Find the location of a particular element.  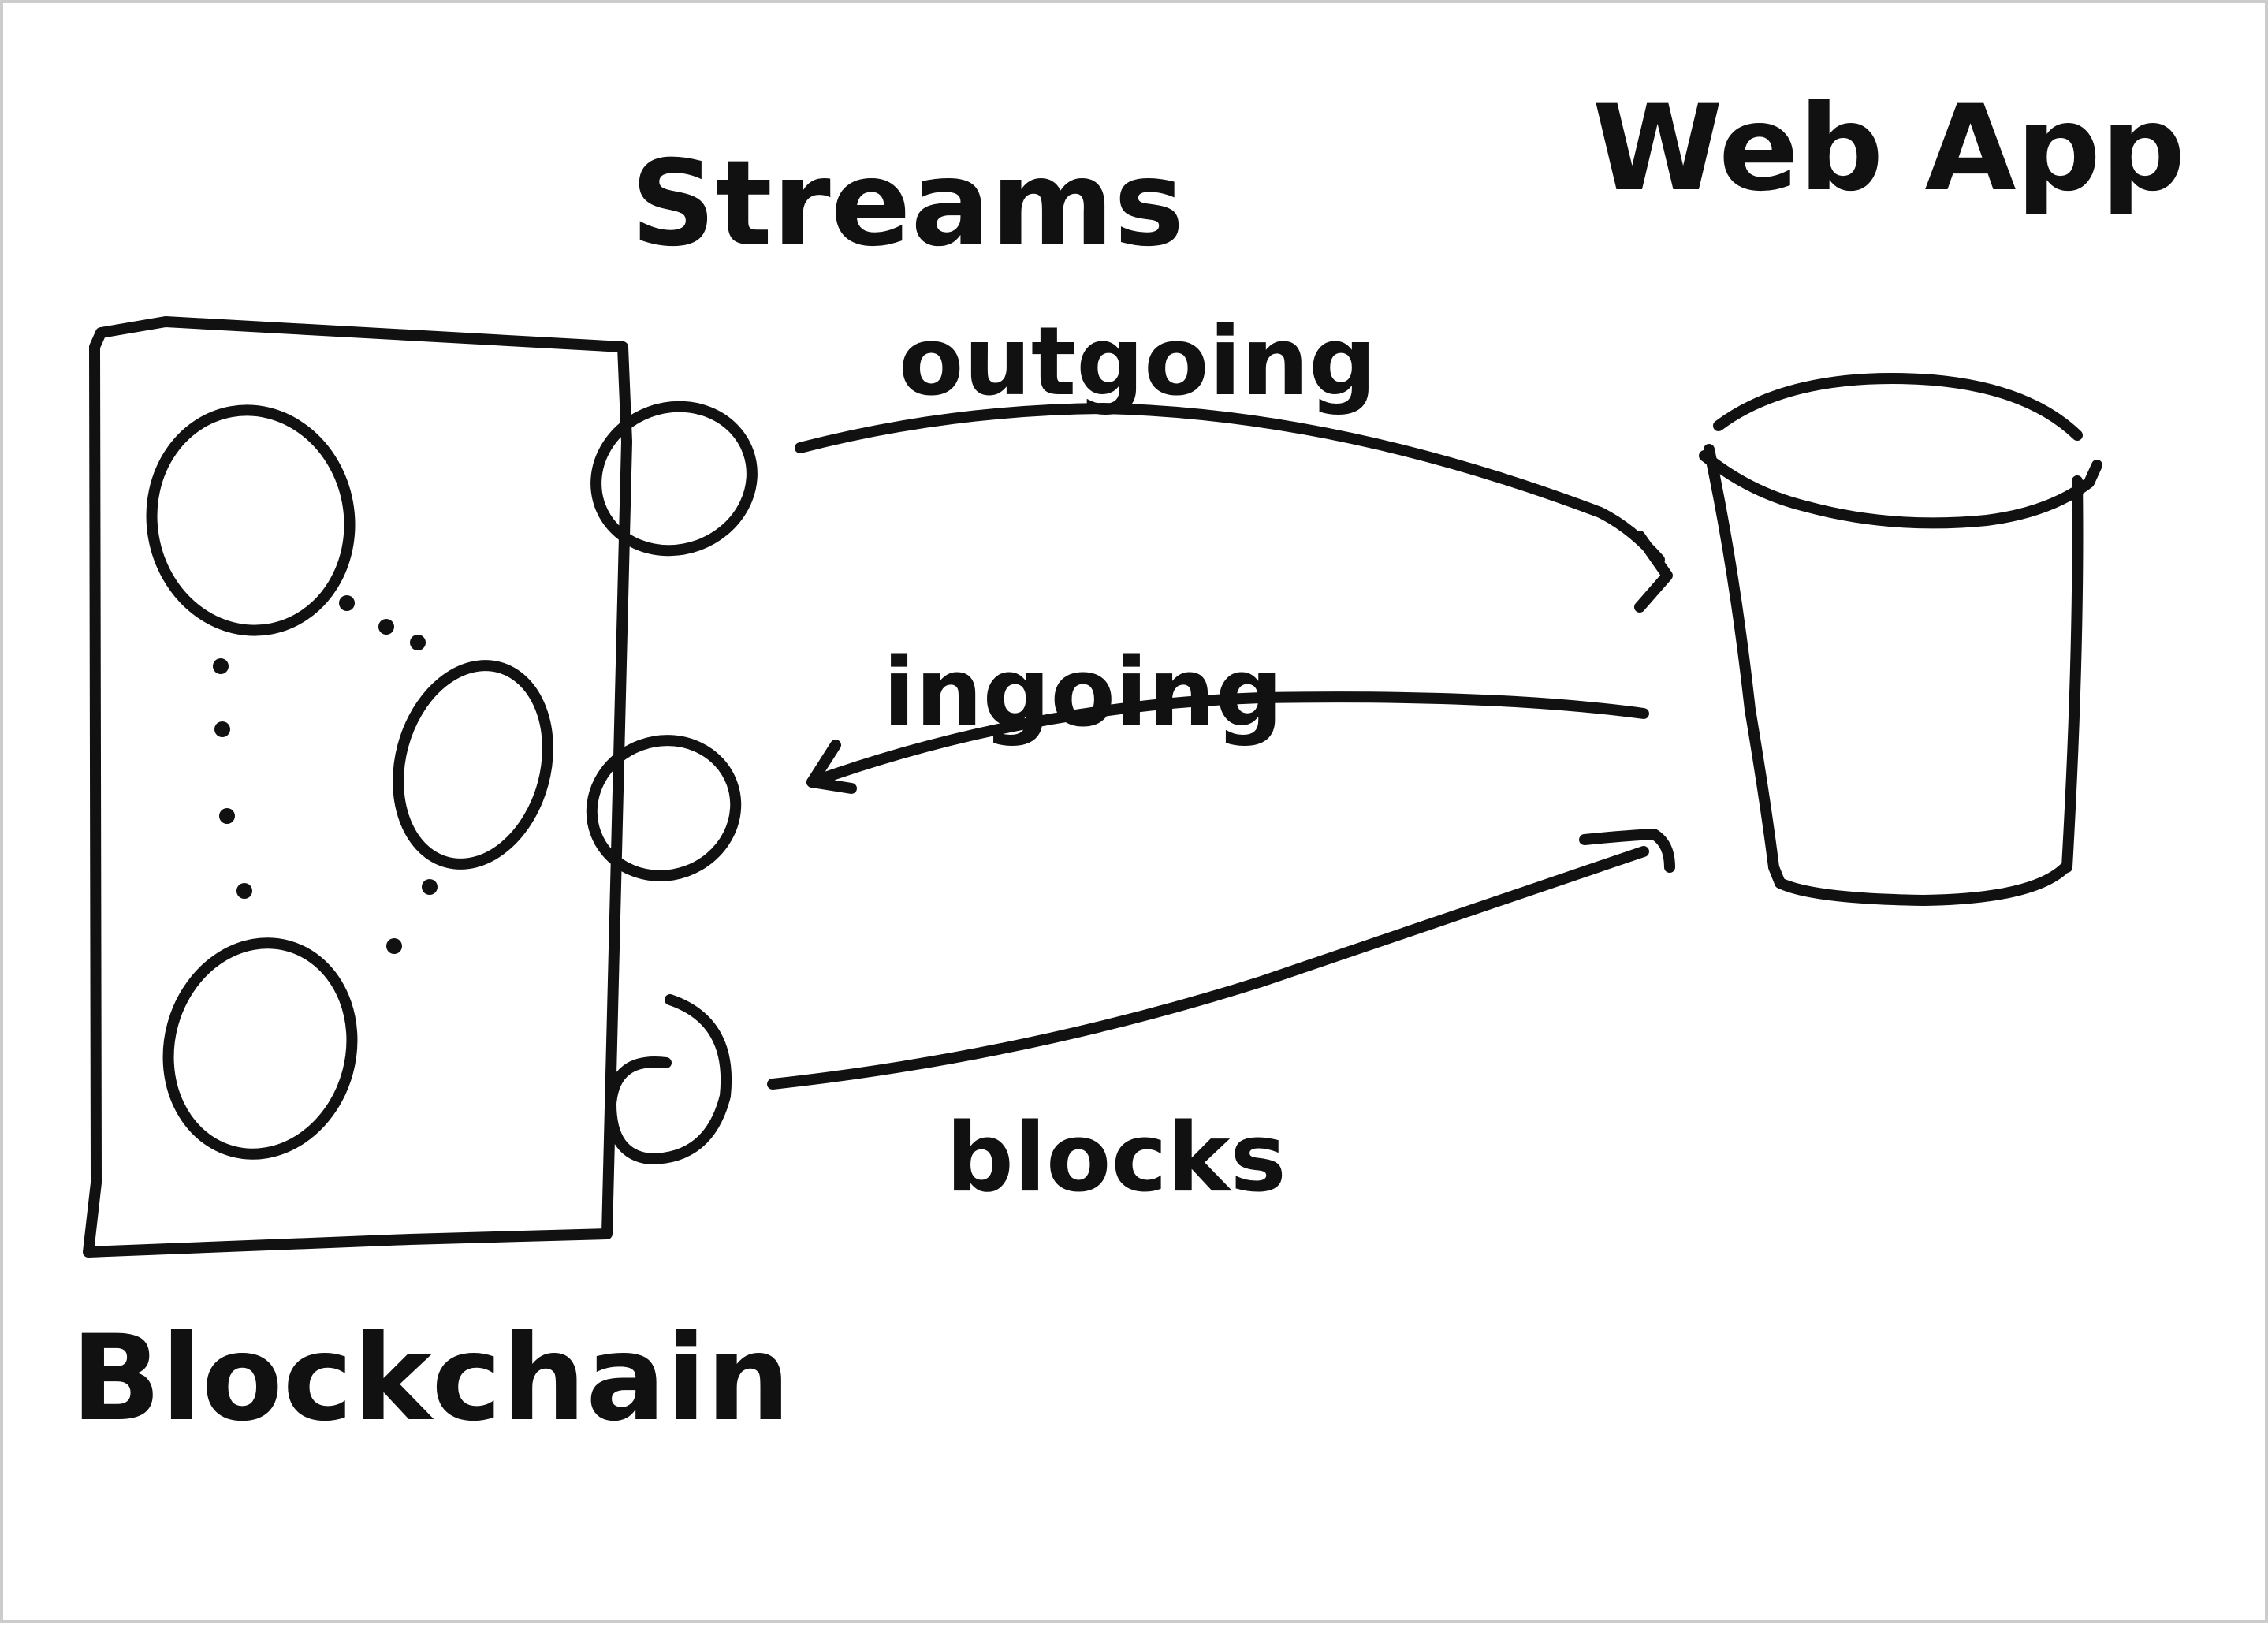

label-web-app: Web App is located at coordinates (1888, 149).